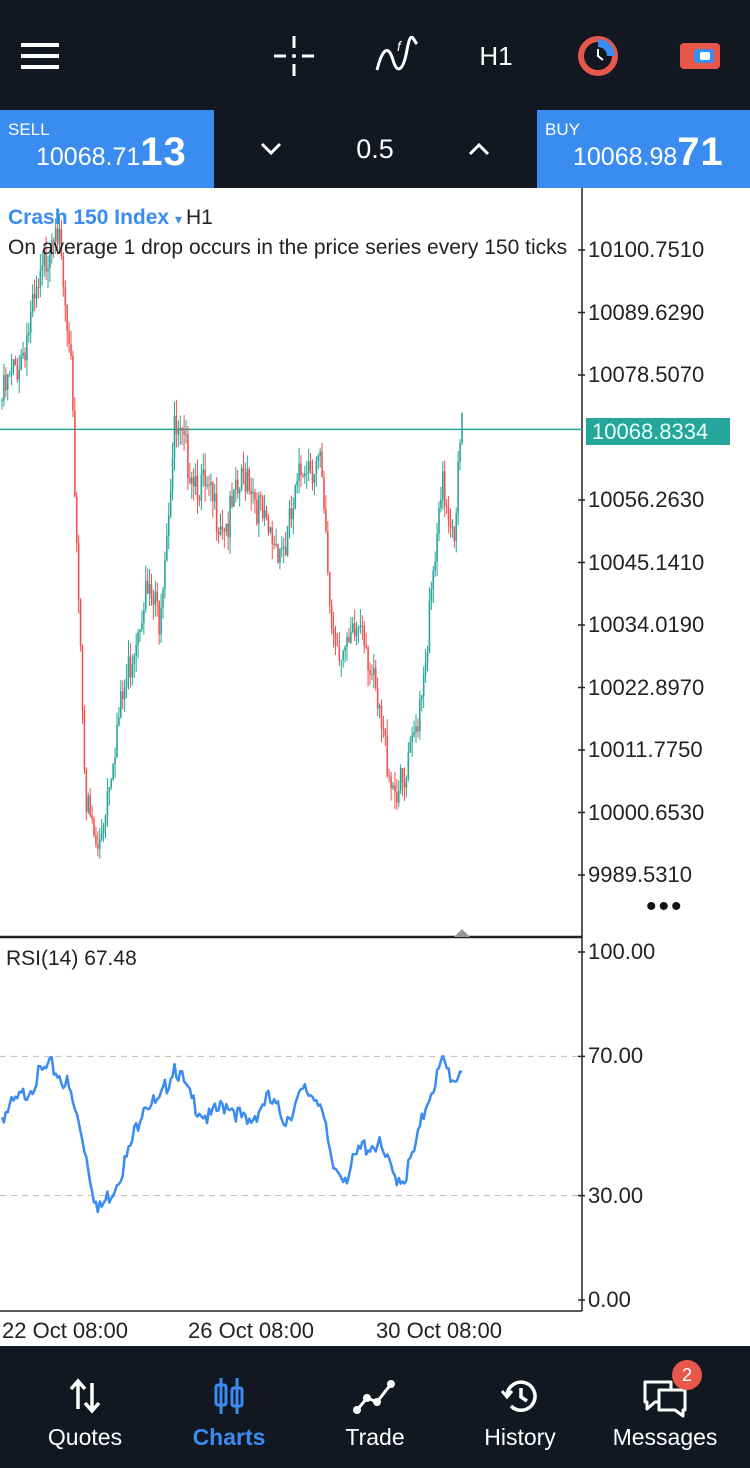 Image resolution: width=750 pixels, height=1468 pixels. What do you see at coordinates (107, 149) in the screenshot?
I see `sell-button: SELL 10068.7113` at bounding box center [107, 149].